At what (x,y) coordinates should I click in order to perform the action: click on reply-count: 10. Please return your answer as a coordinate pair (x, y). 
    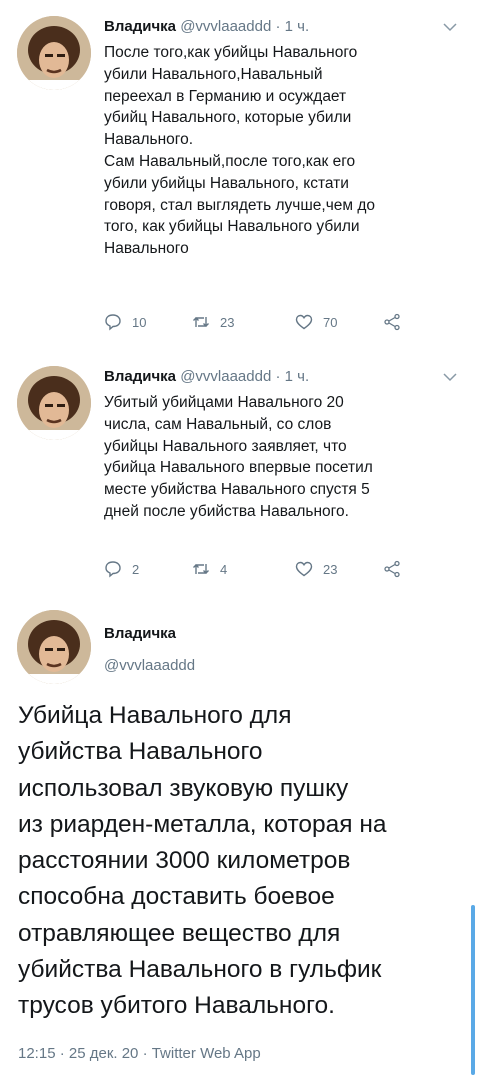
    Looking at the image, I should click on (139, 322).